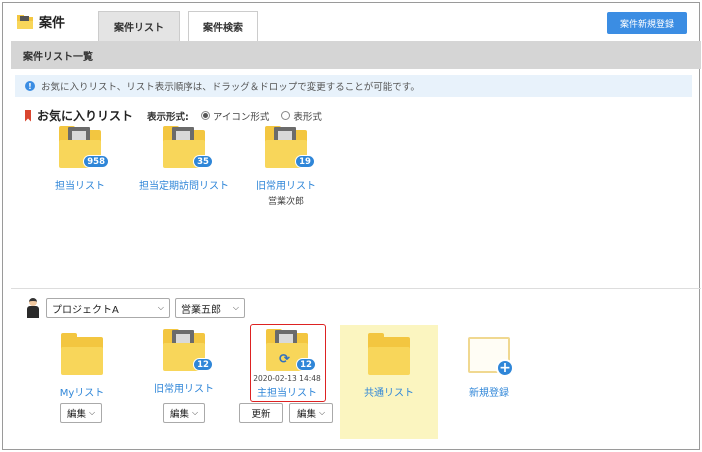 The width and height of the screenshot is (702, 452). I want to click on project-item-my-list: Myリスト, so click(82, 366).